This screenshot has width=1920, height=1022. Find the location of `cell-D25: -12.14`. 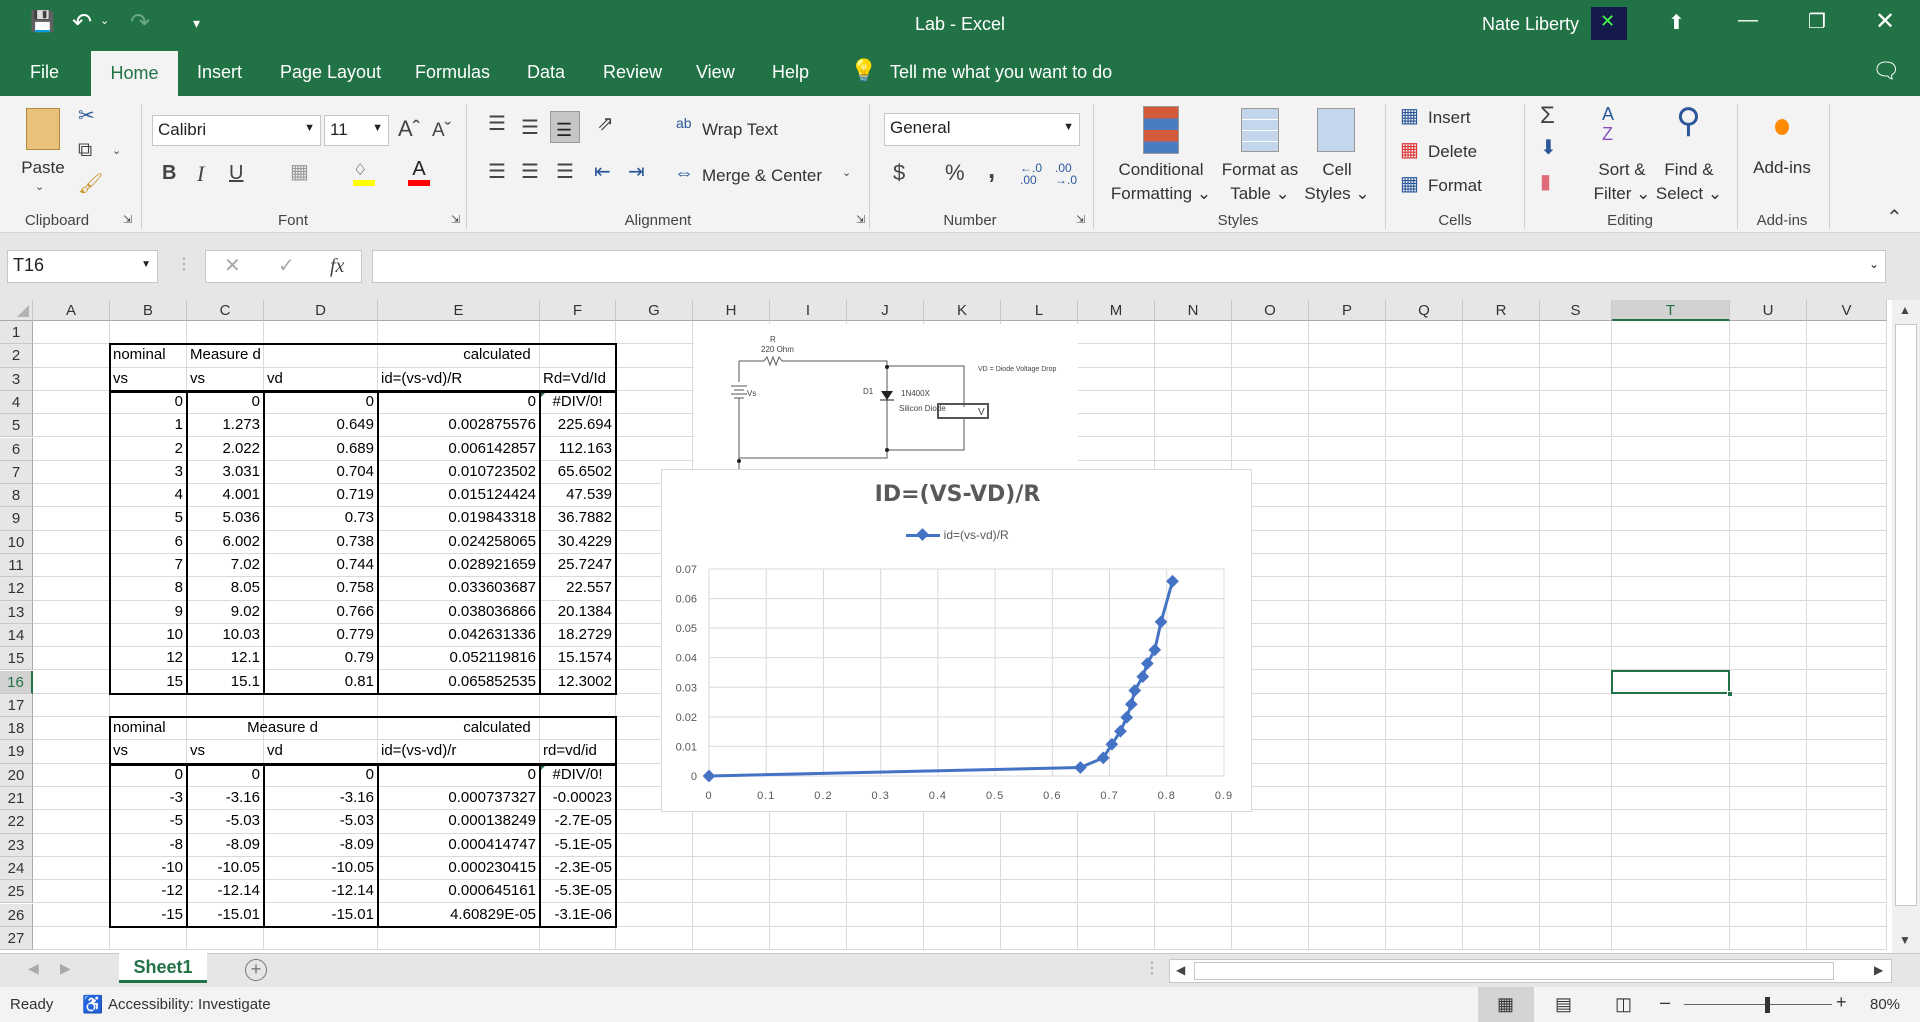

cell-D25: -12.14 is located at coordinates (321, 892).